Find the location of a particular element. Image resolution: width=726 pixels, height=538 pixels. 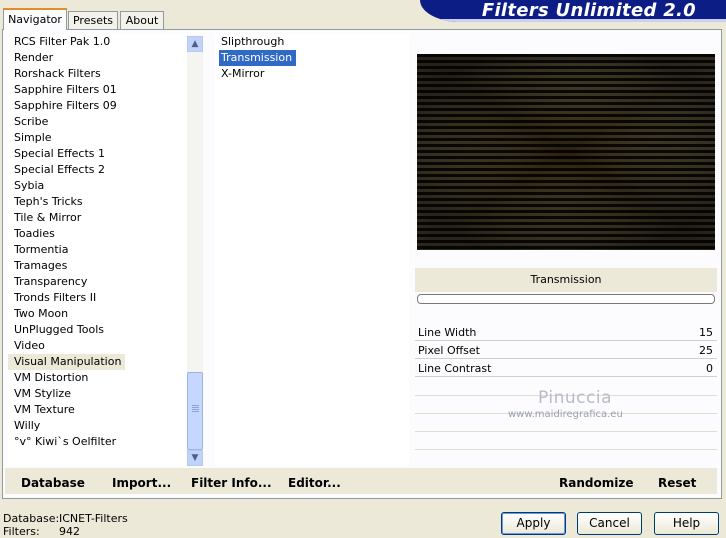

category-item: VM Texture is located at coordinates (98, 410).